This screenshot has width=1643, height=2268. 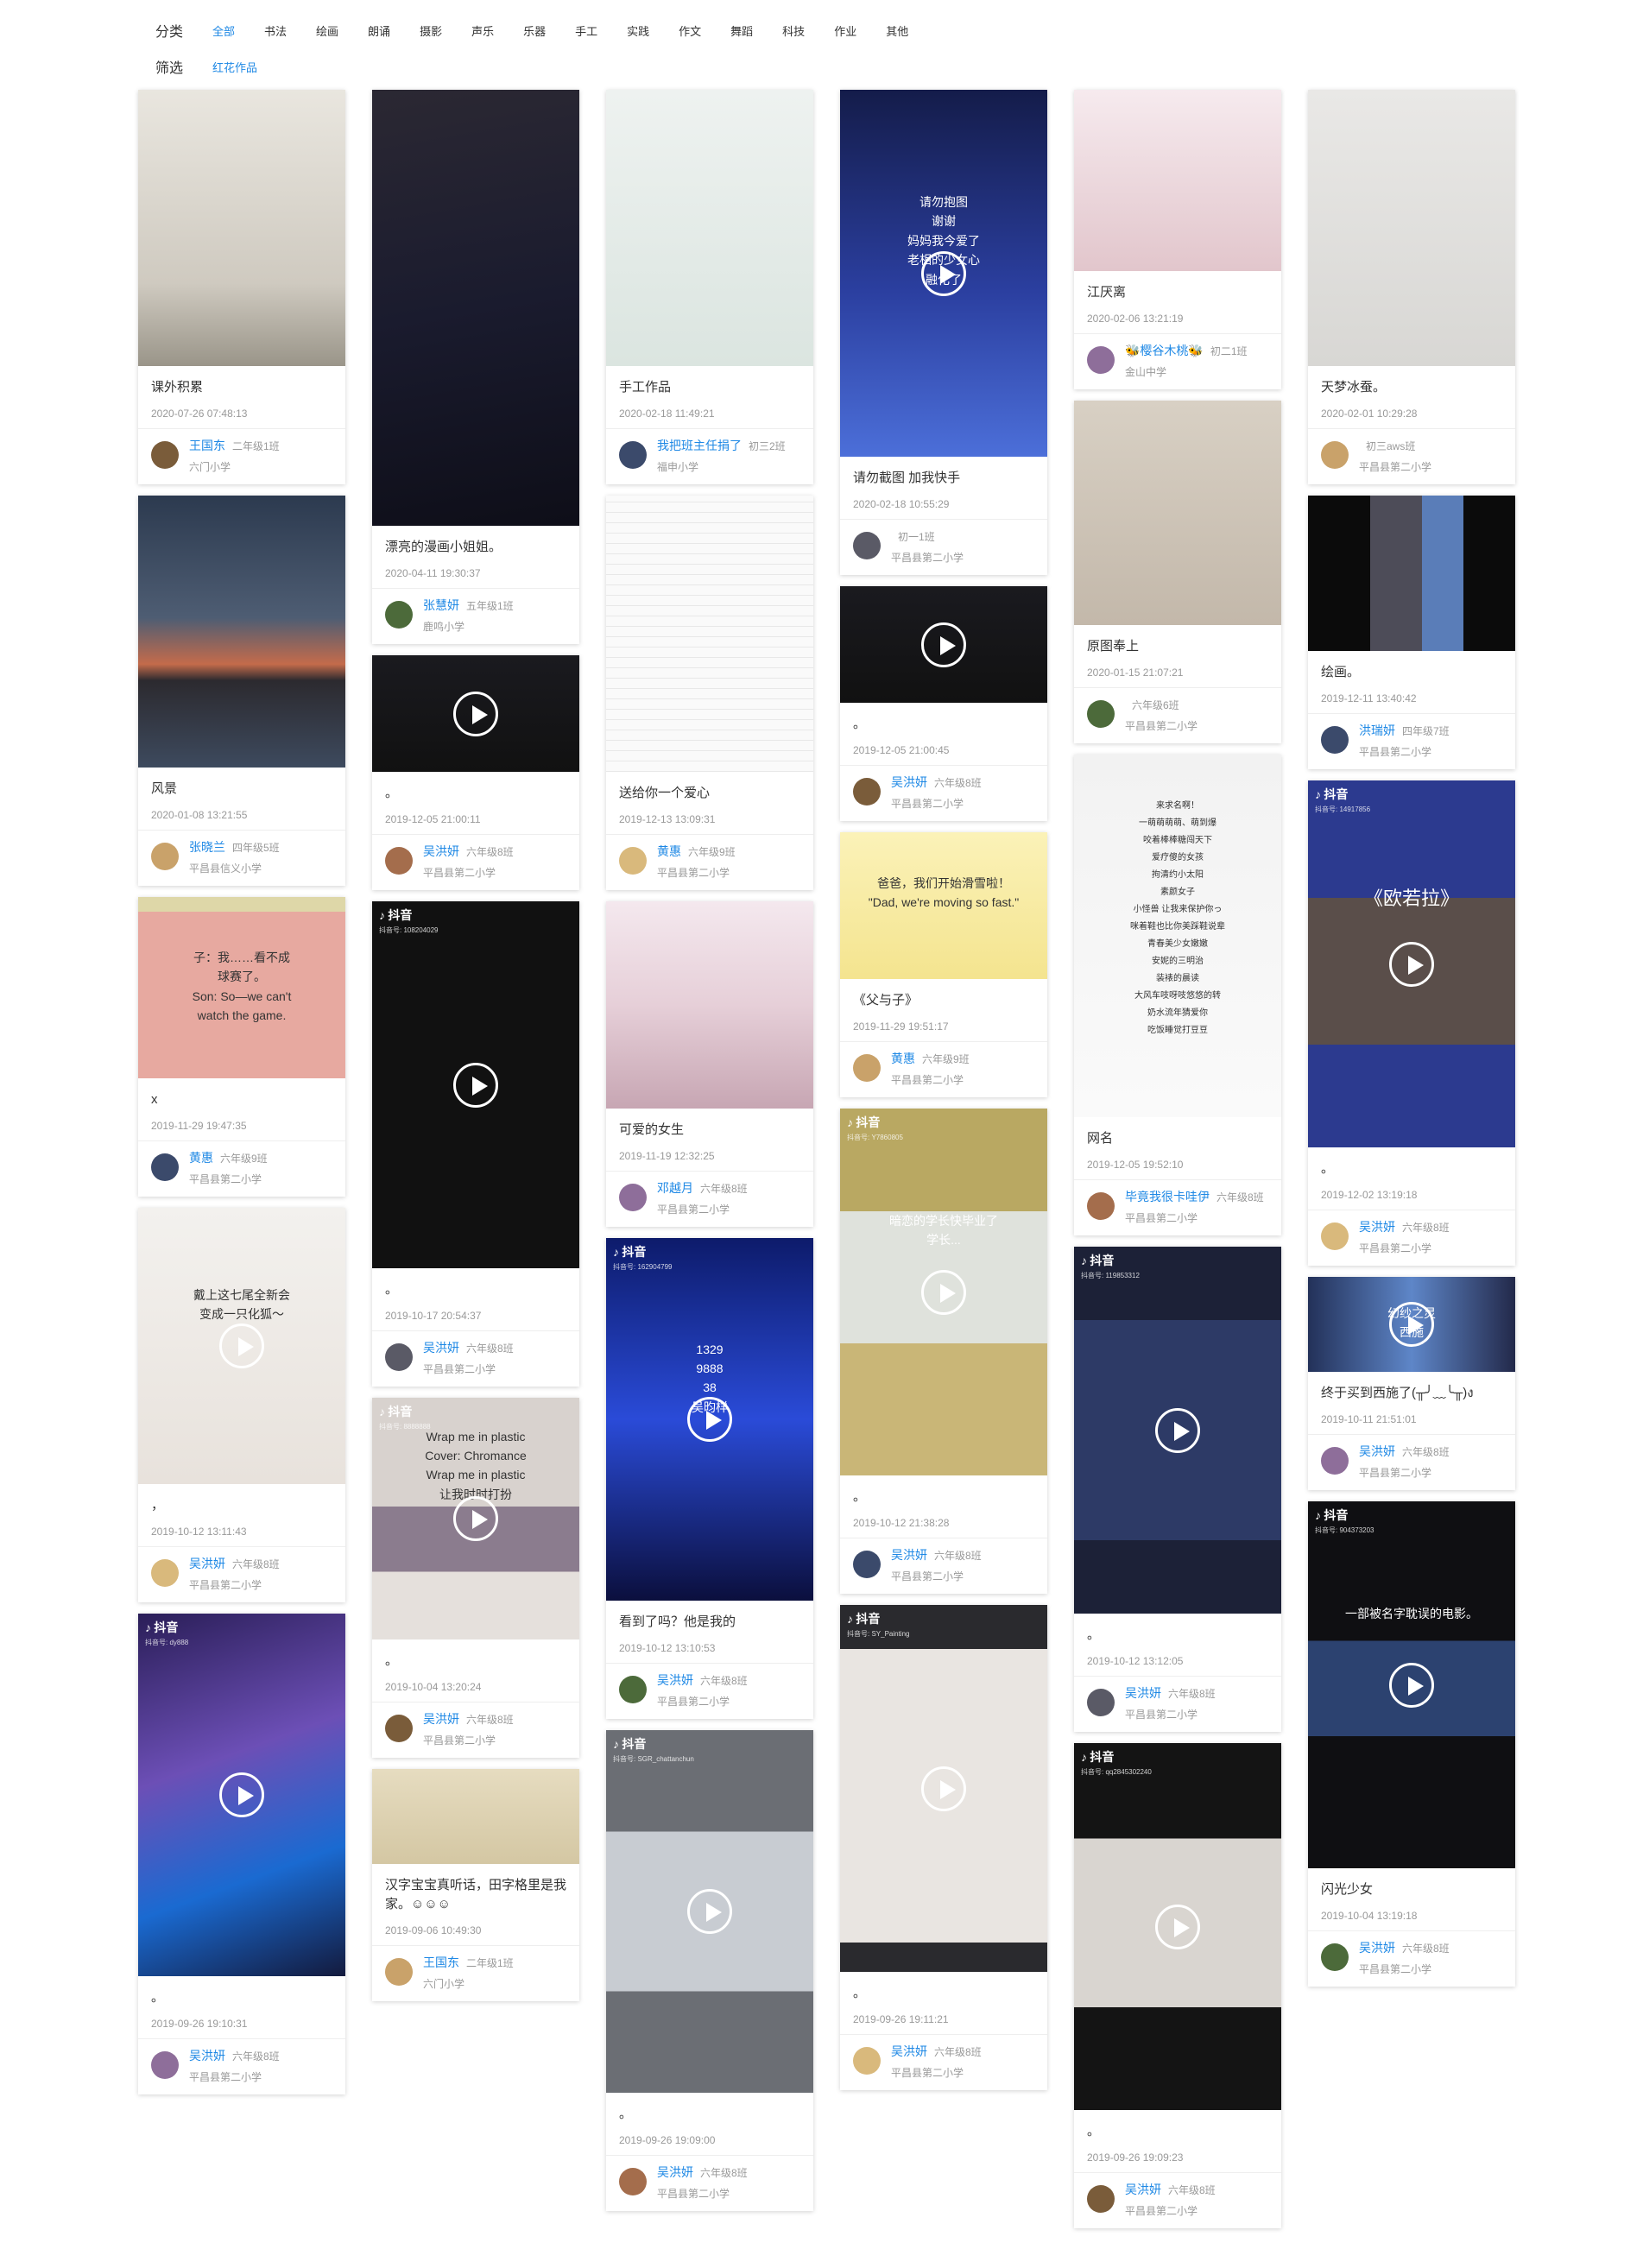 I want to click on sunset-sea-photo-thumbnail, so click(x=241, y=632).